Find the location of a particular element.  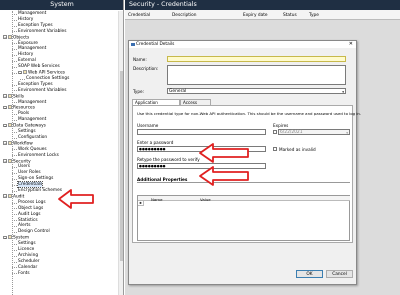

tree-item: − System is located at coordinates (16, 238).